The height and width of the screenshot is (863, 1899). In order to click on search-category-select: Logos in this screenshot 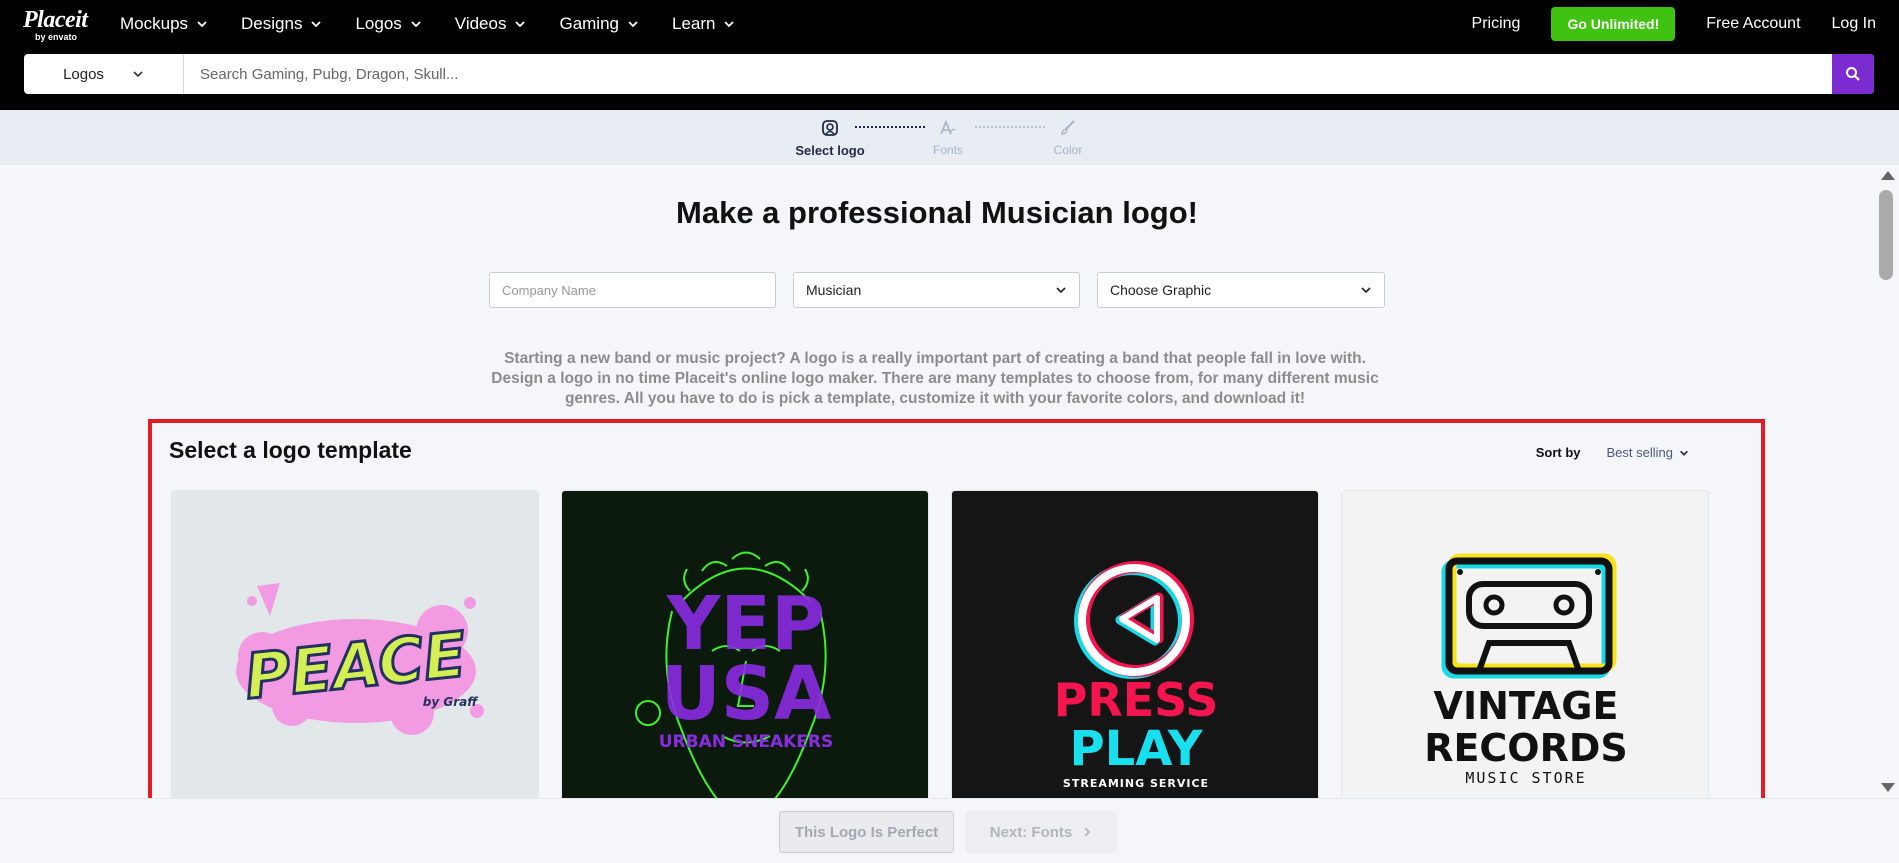, I will do `click(104, 74)`.